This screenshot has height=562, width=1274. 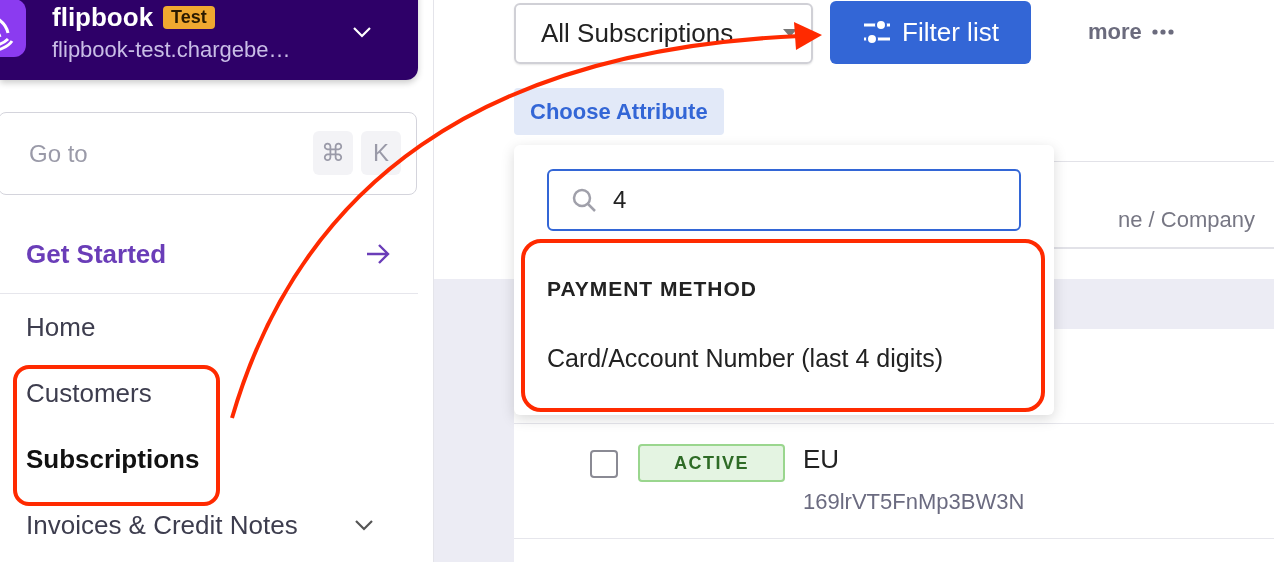 I want to click on arrow-right-icon, so click(x=378, y=254).